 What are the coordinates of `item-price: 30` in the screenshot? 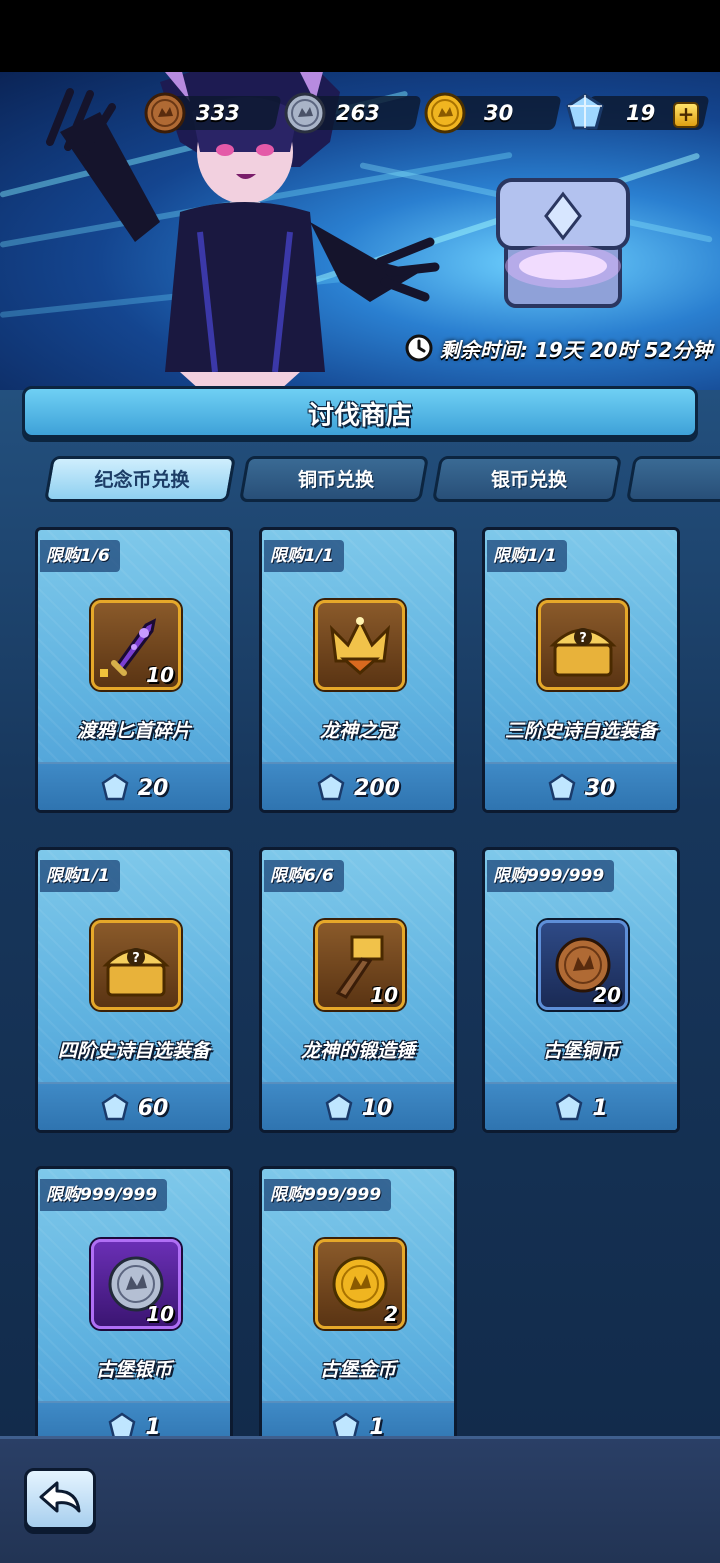 It's located at (600, 788).